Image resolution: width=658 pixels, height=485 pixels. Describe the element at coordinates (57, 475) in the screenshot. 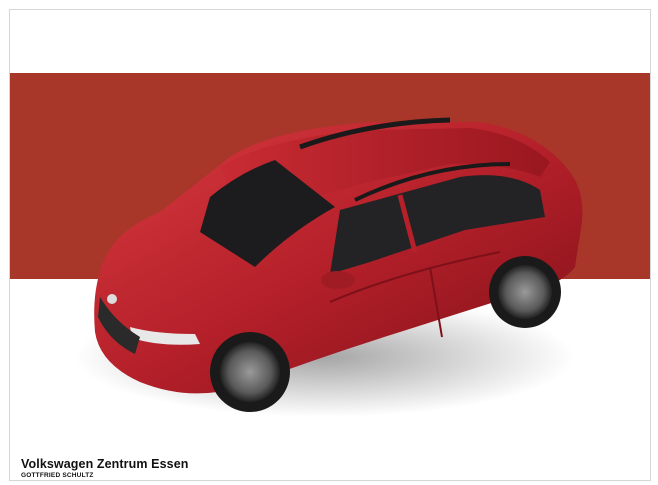

I see `dealer-group: GOTTFRIED SCHULTZ` at that location.